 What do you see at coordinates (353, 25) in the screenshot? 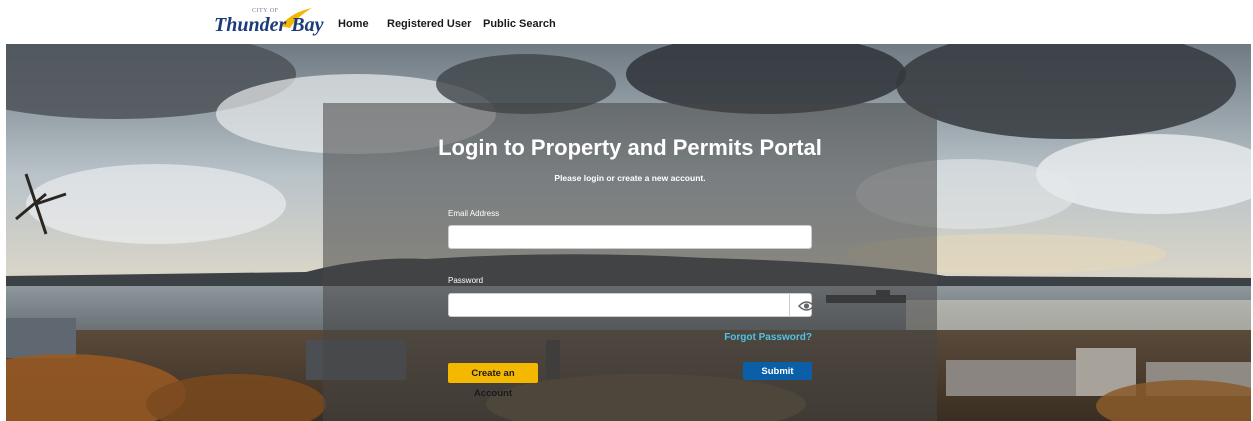
I see `nav-home: Home` at bounding box center [353, 25].